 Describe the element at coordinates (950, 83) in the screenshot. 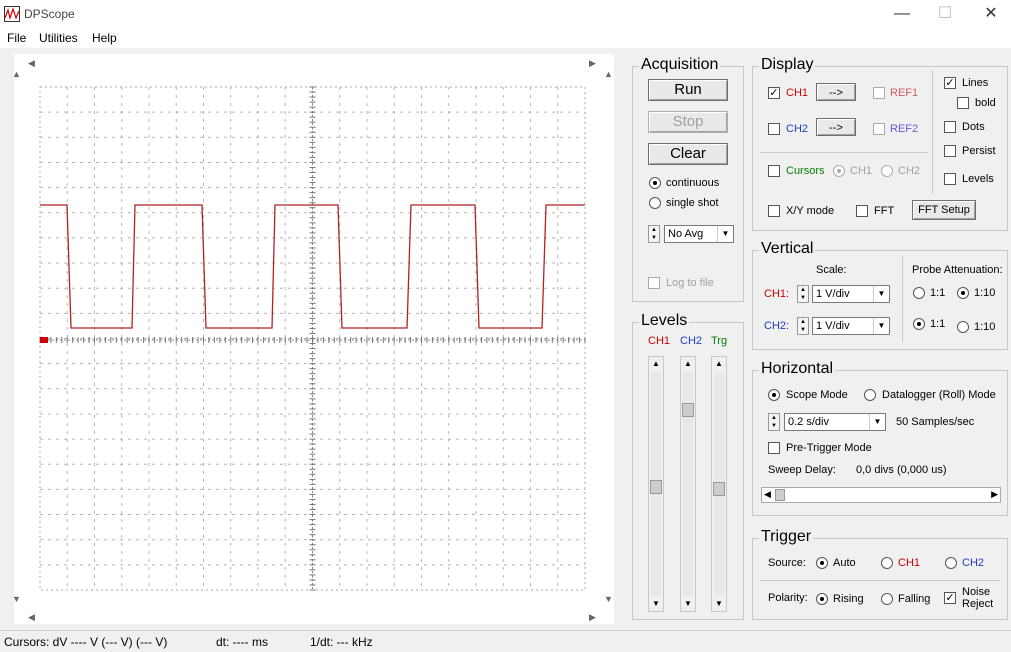

I see `lines-checkbox: ✓` at that location.